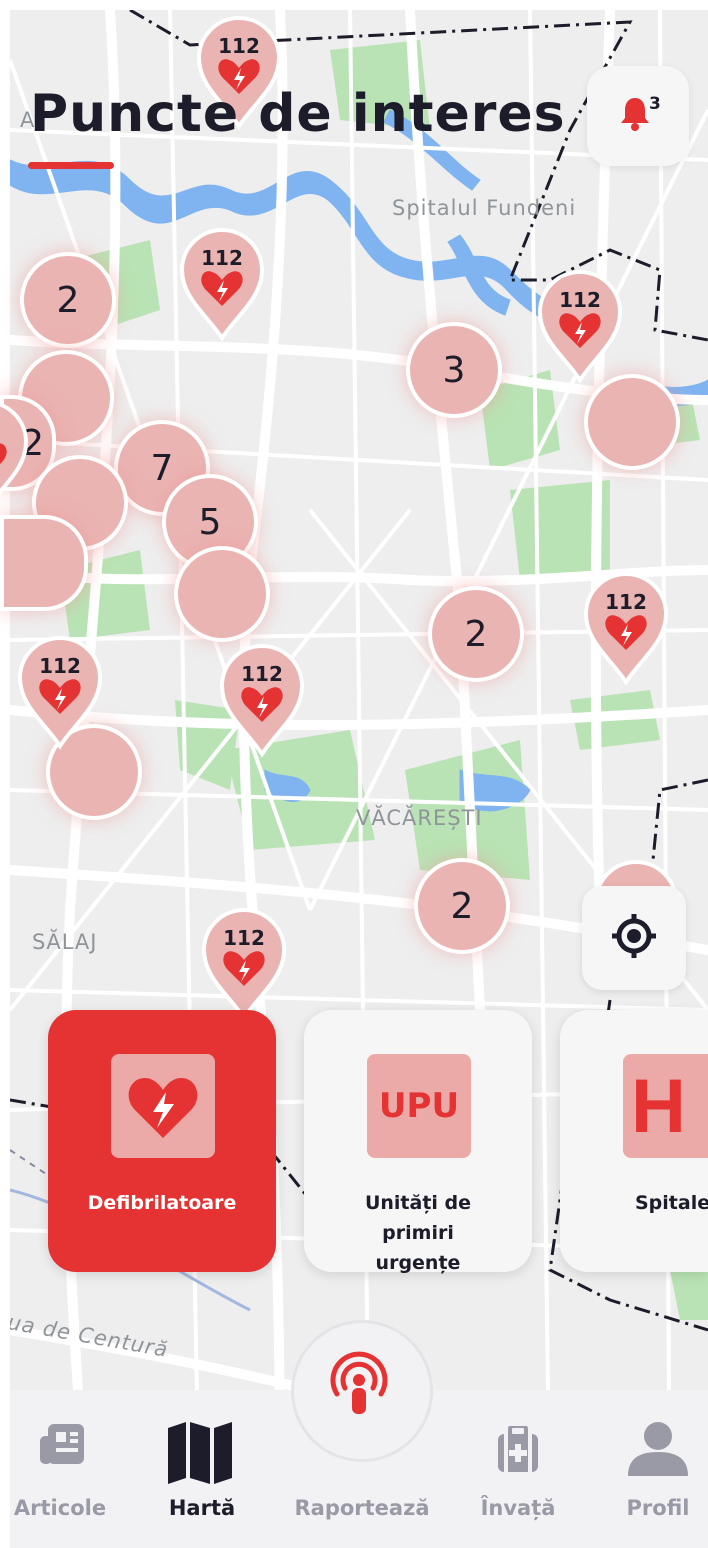  I want to click on category-card-hospitals: H Spitale, so click(634, 1141).